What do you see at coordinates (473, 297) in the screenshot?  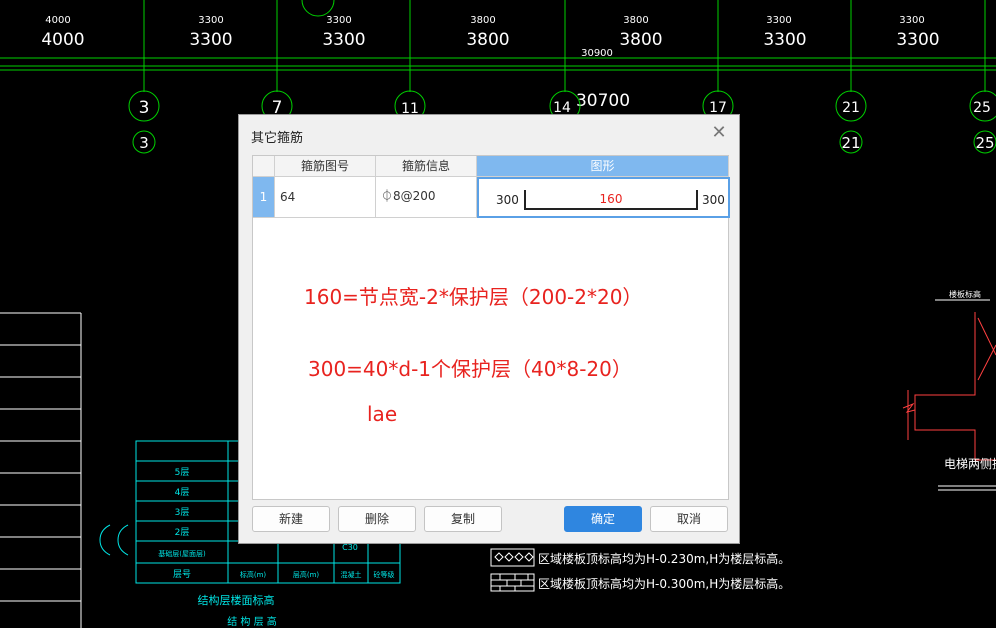 I see `annotation-note: 160=节点宽-2*保护层（200-2*20）` at bounding box center [473, 297].